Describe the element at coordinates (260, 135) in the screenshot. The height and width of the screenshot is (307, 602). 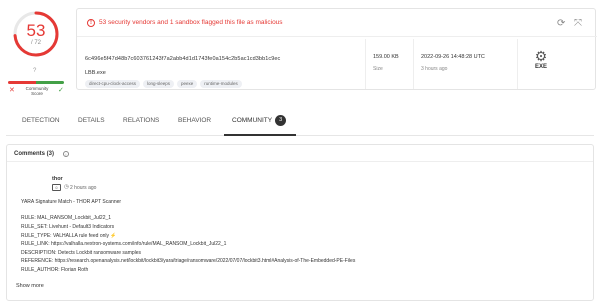
I see `active-tab-indicator` at that location.